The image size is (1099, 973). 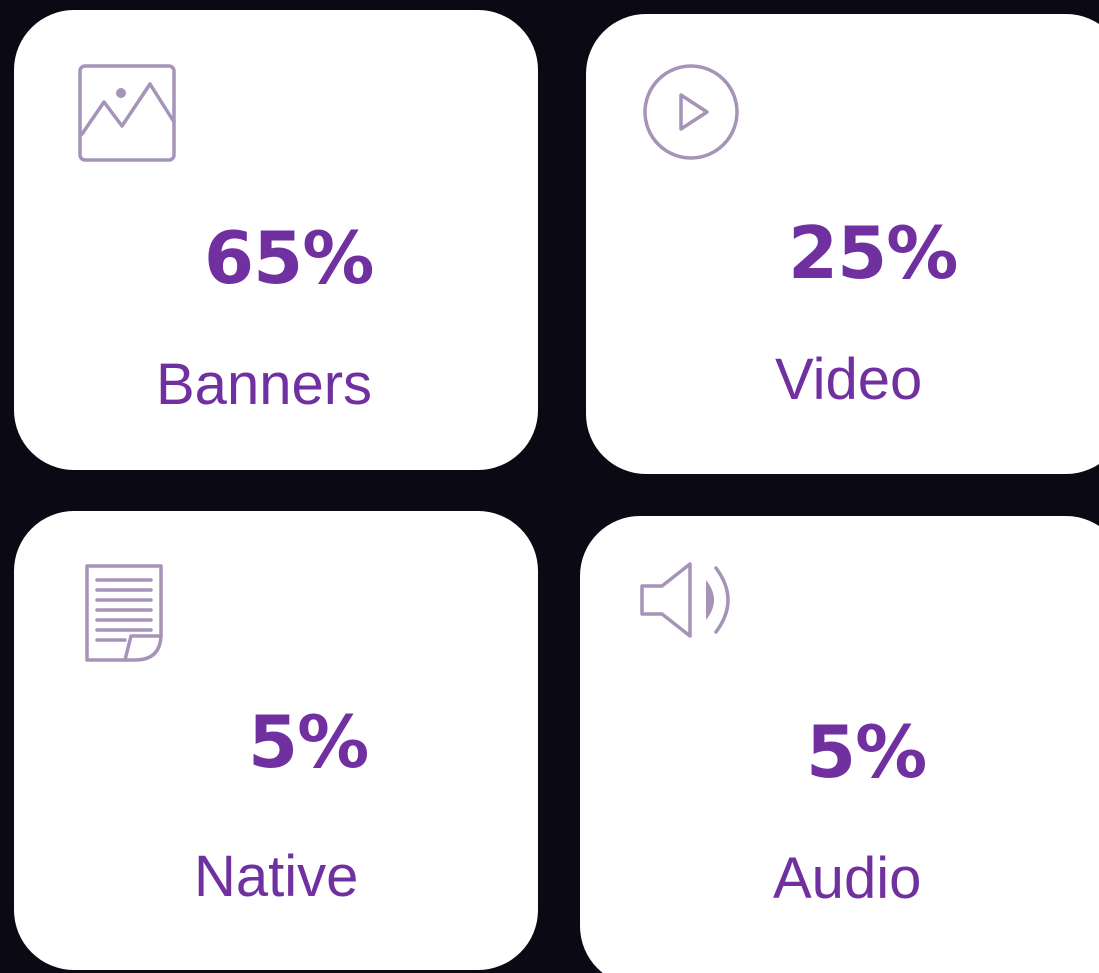 What do you see at coordinates (847, 878) in the screenshot?
I see `audio-label: Audio` at bounding box center [847, 878].